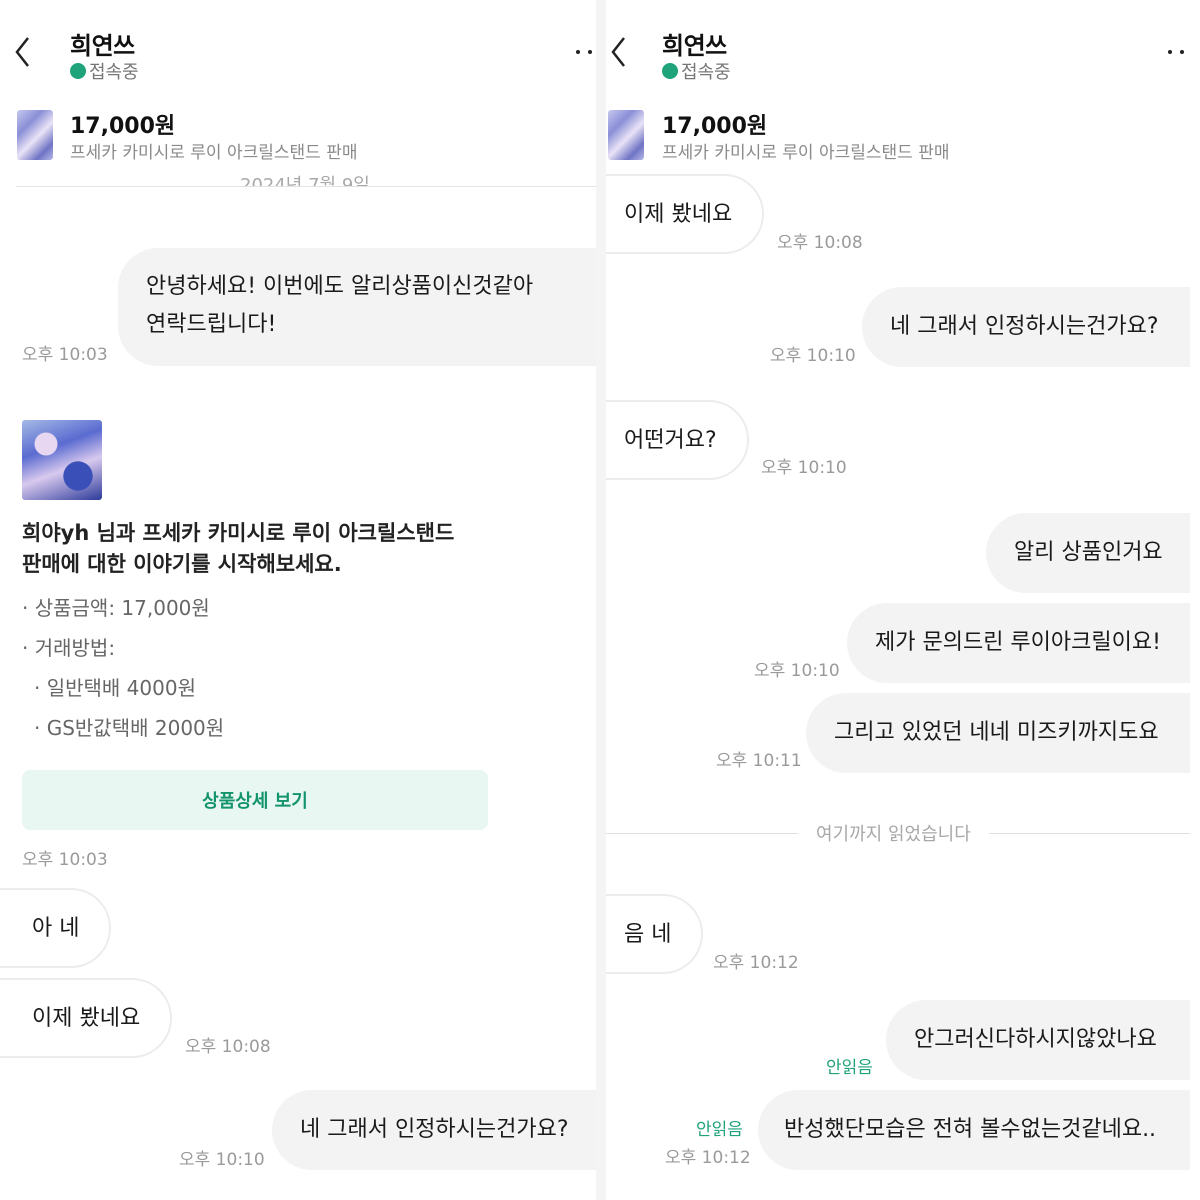 This screenshot has width=1200, height=1200. Describe the element at coordinates (306, 186) in the screenshot. I see `date-divider` at that location.